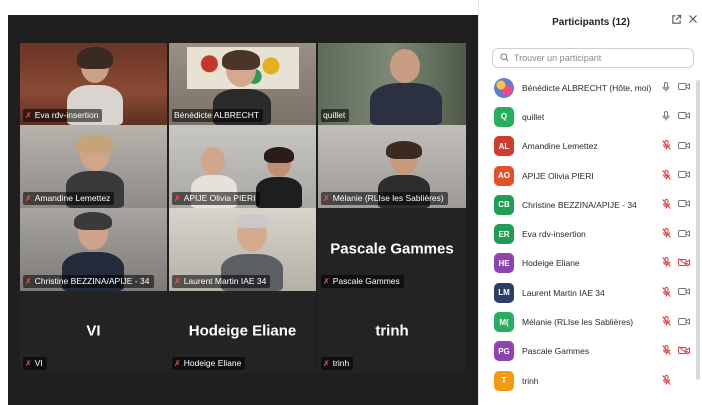 Image resolution: width=702 pixels, height=405 pixels. I want to click on avatar: AO, so click(504, 175).